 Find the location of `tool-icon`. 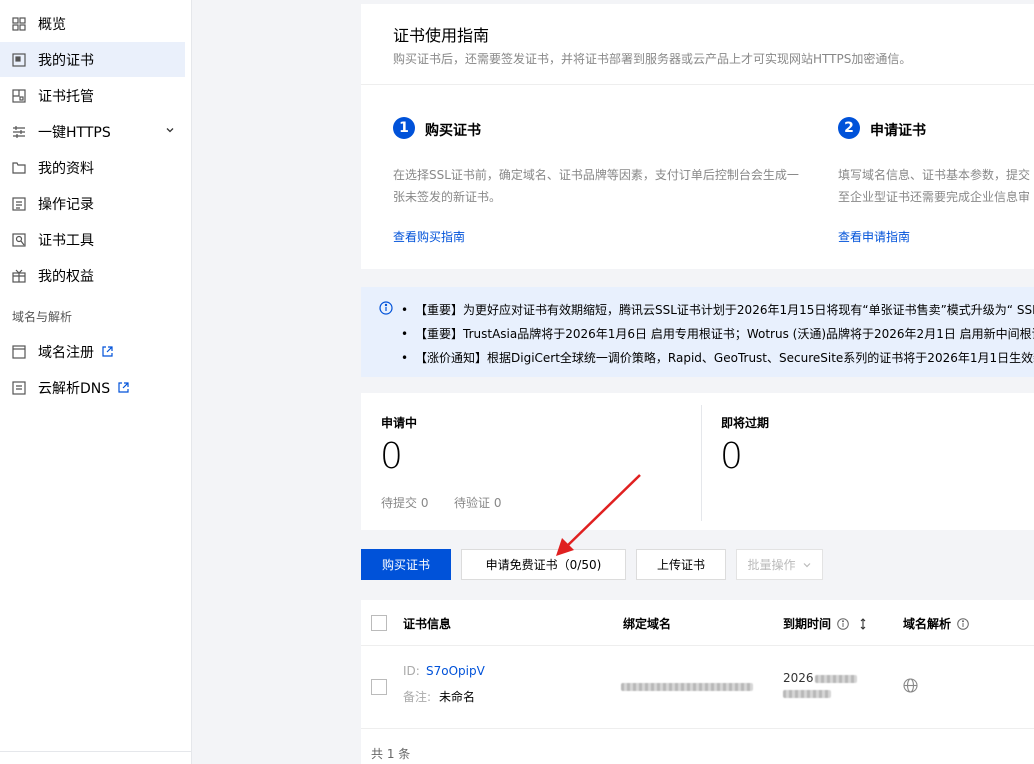

tool-icon is located at coordinates (19, 239).